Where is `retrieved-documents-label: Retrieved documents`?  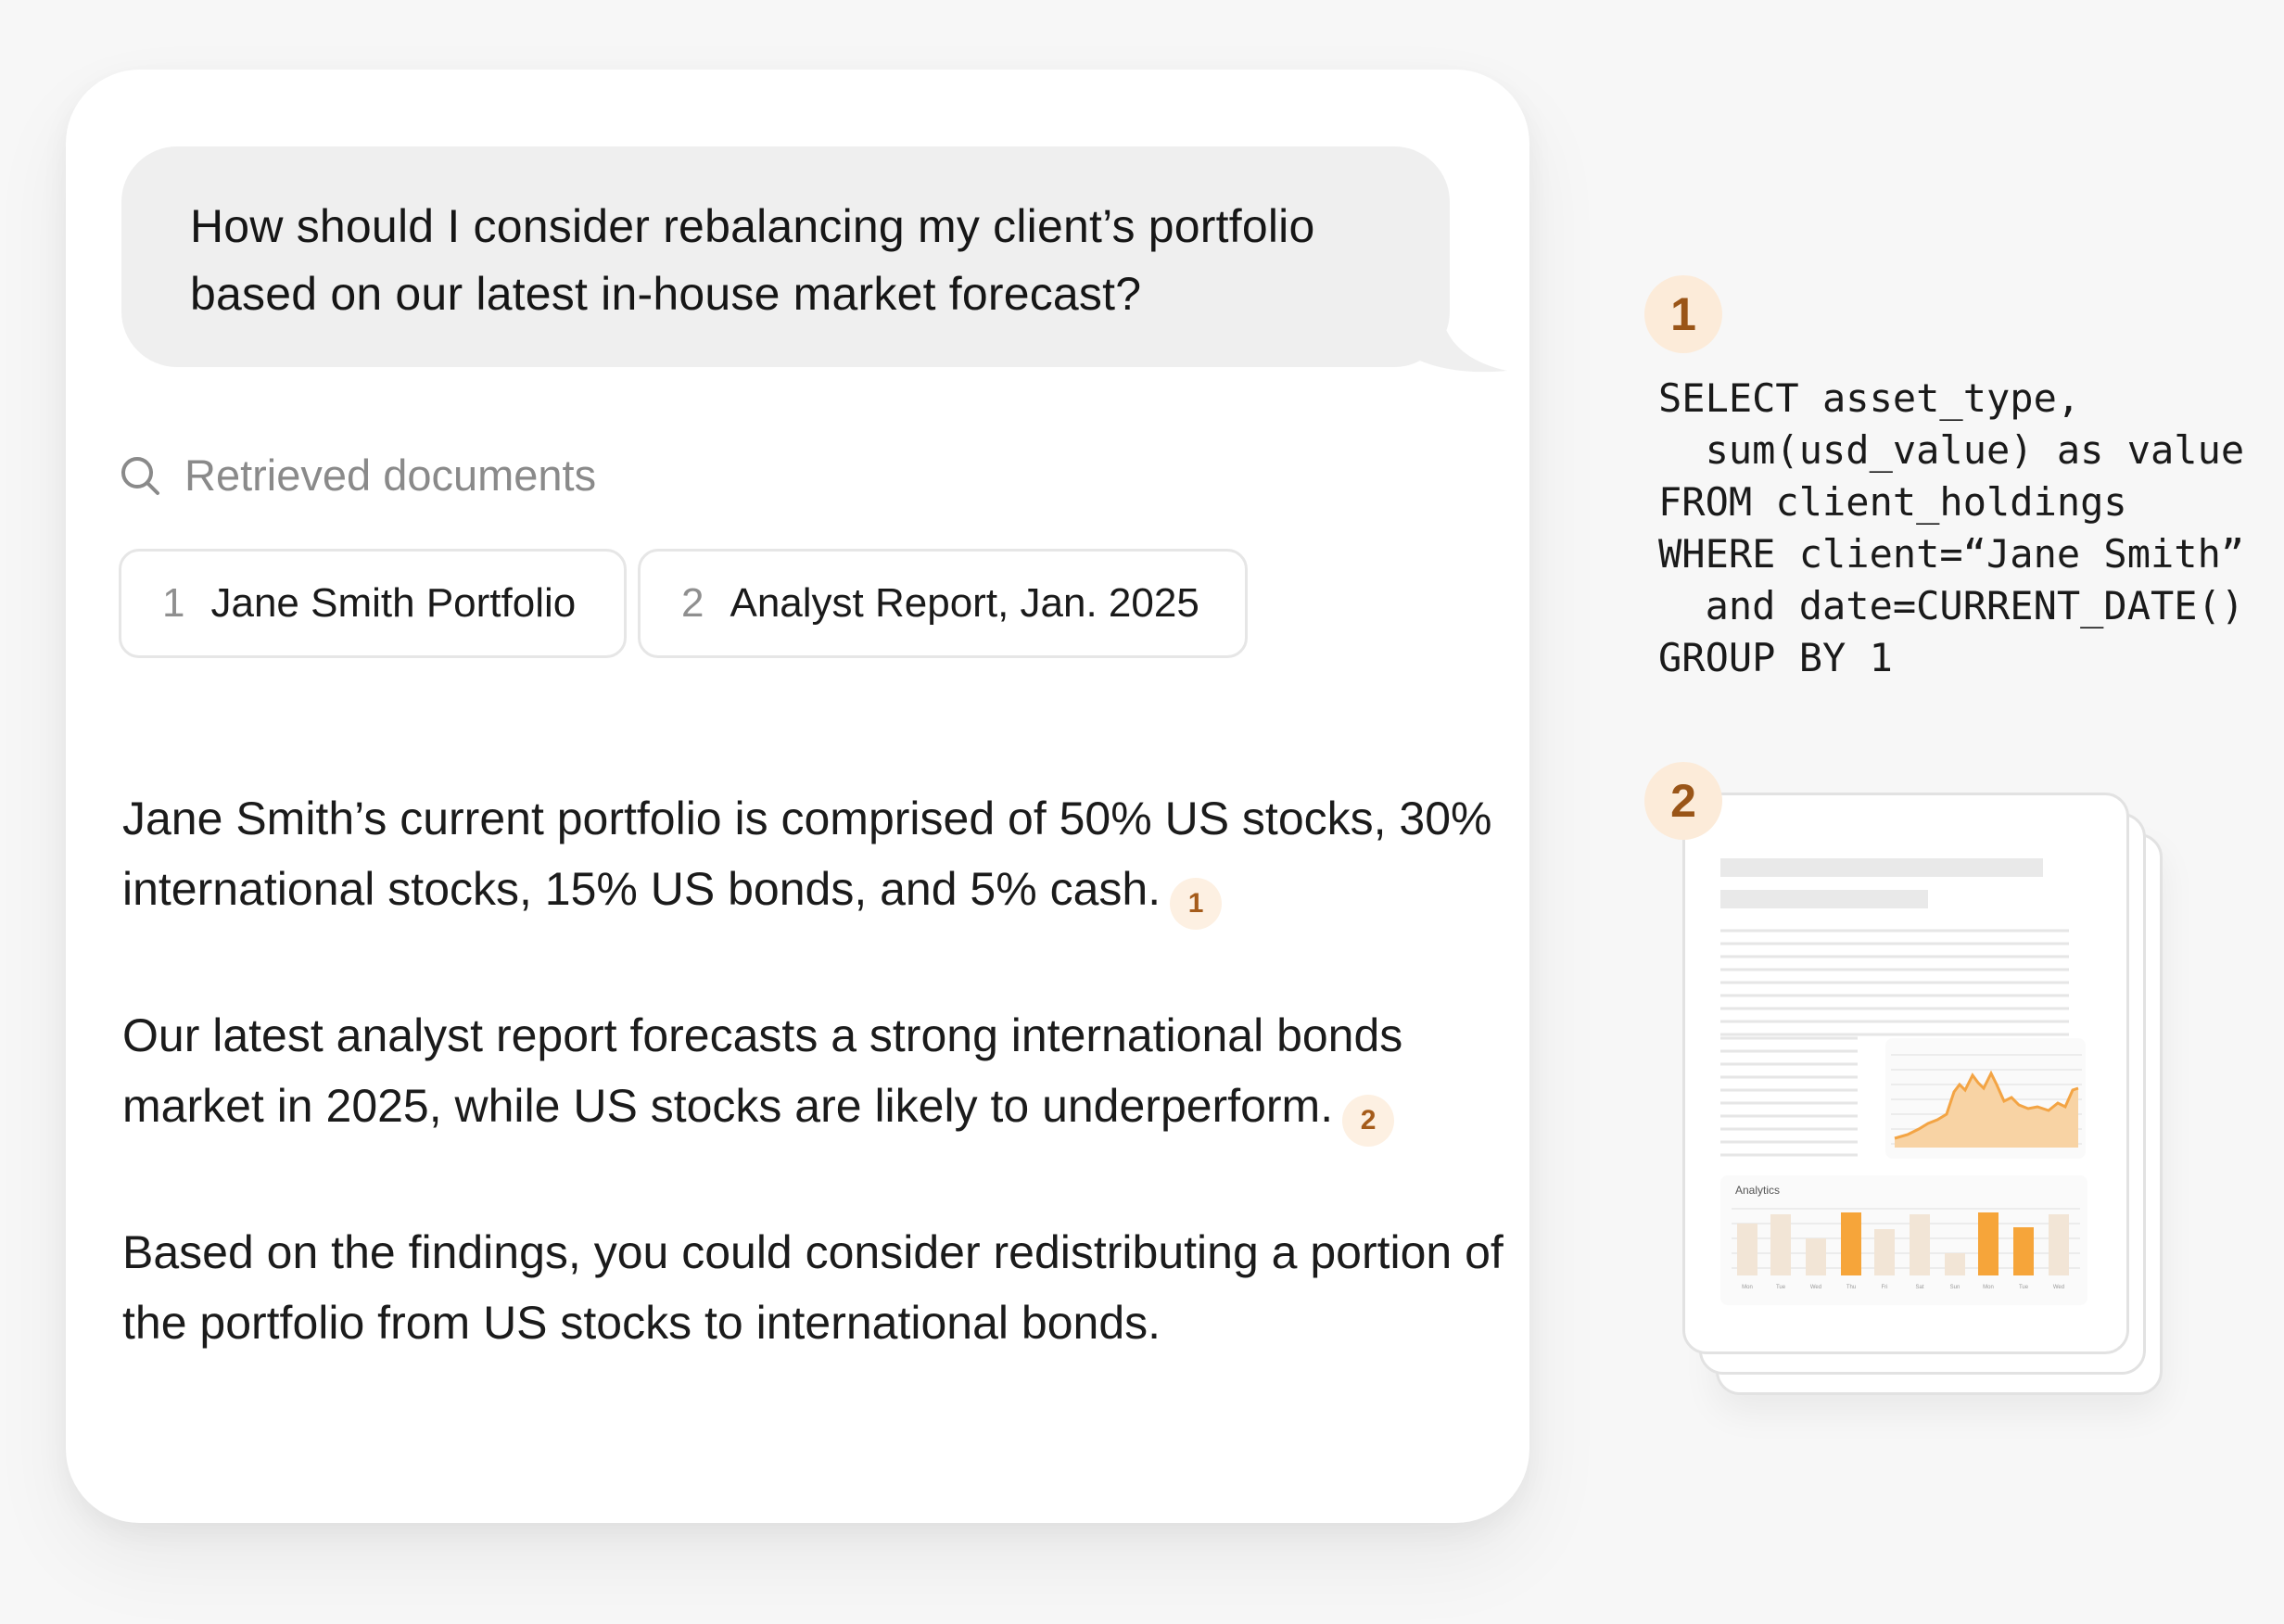
retrieved-documents-label: Retrieved documents is located at coordinates (391, 475).